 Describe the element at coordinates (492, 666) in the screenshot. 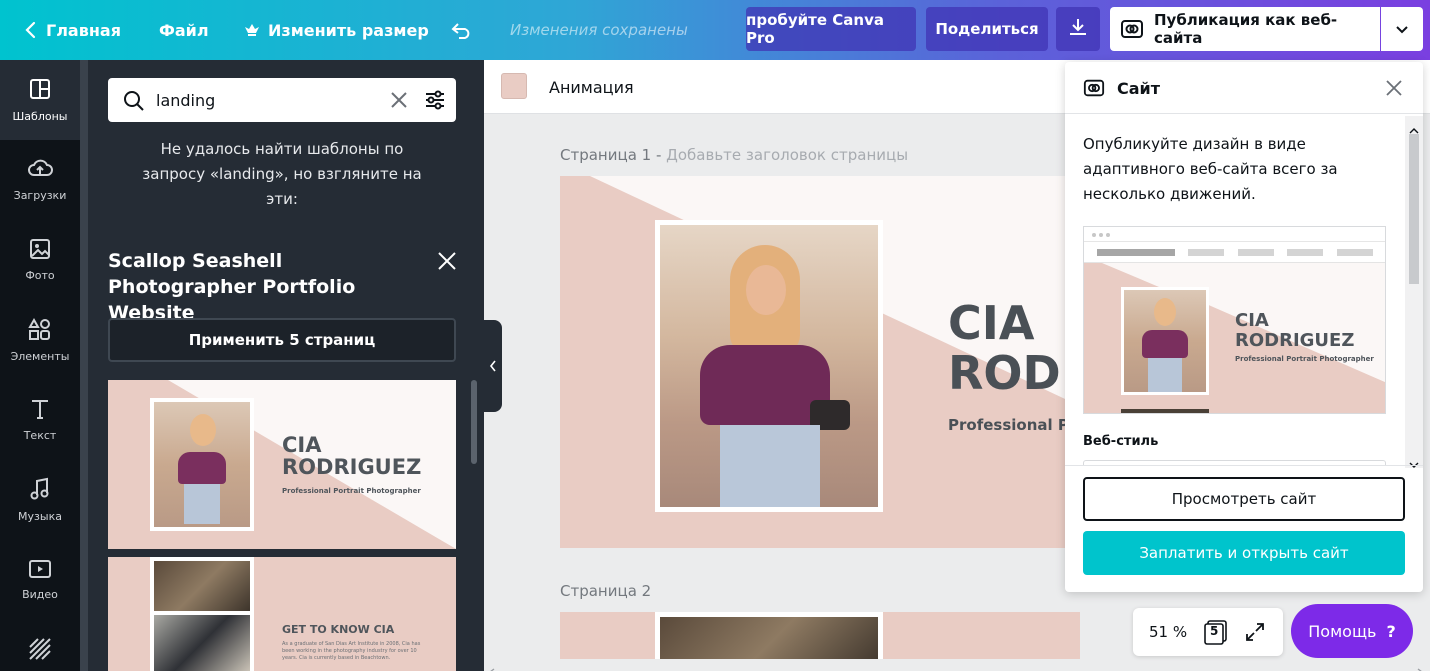

I see `scroll-left-icon` at that location.